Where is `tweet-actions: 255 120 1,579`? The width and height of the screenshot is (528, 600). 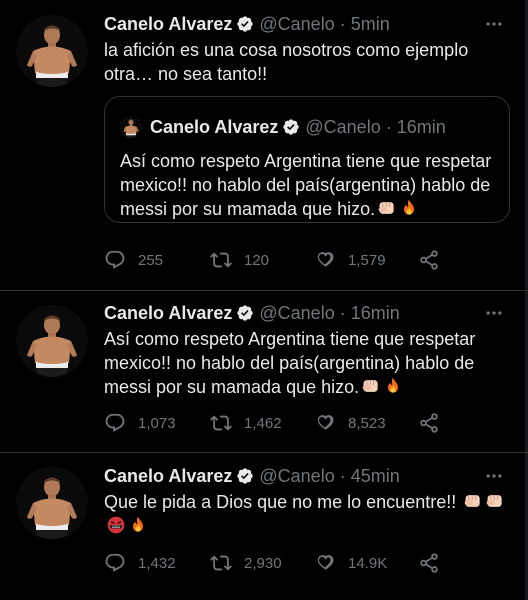 tweet-actions: 255 120 1,579 is located at coordinates (284, 260).